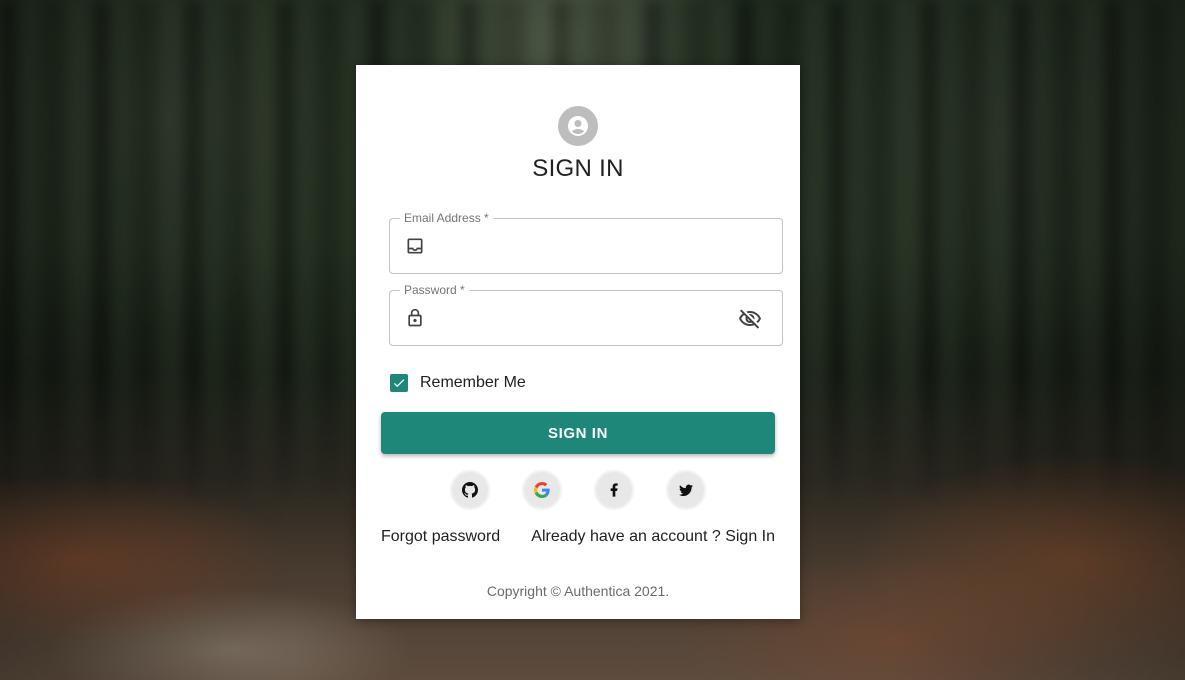 The image size is (1185, 680). I want to click on page-title: SIGN IN, so click(578, 168).